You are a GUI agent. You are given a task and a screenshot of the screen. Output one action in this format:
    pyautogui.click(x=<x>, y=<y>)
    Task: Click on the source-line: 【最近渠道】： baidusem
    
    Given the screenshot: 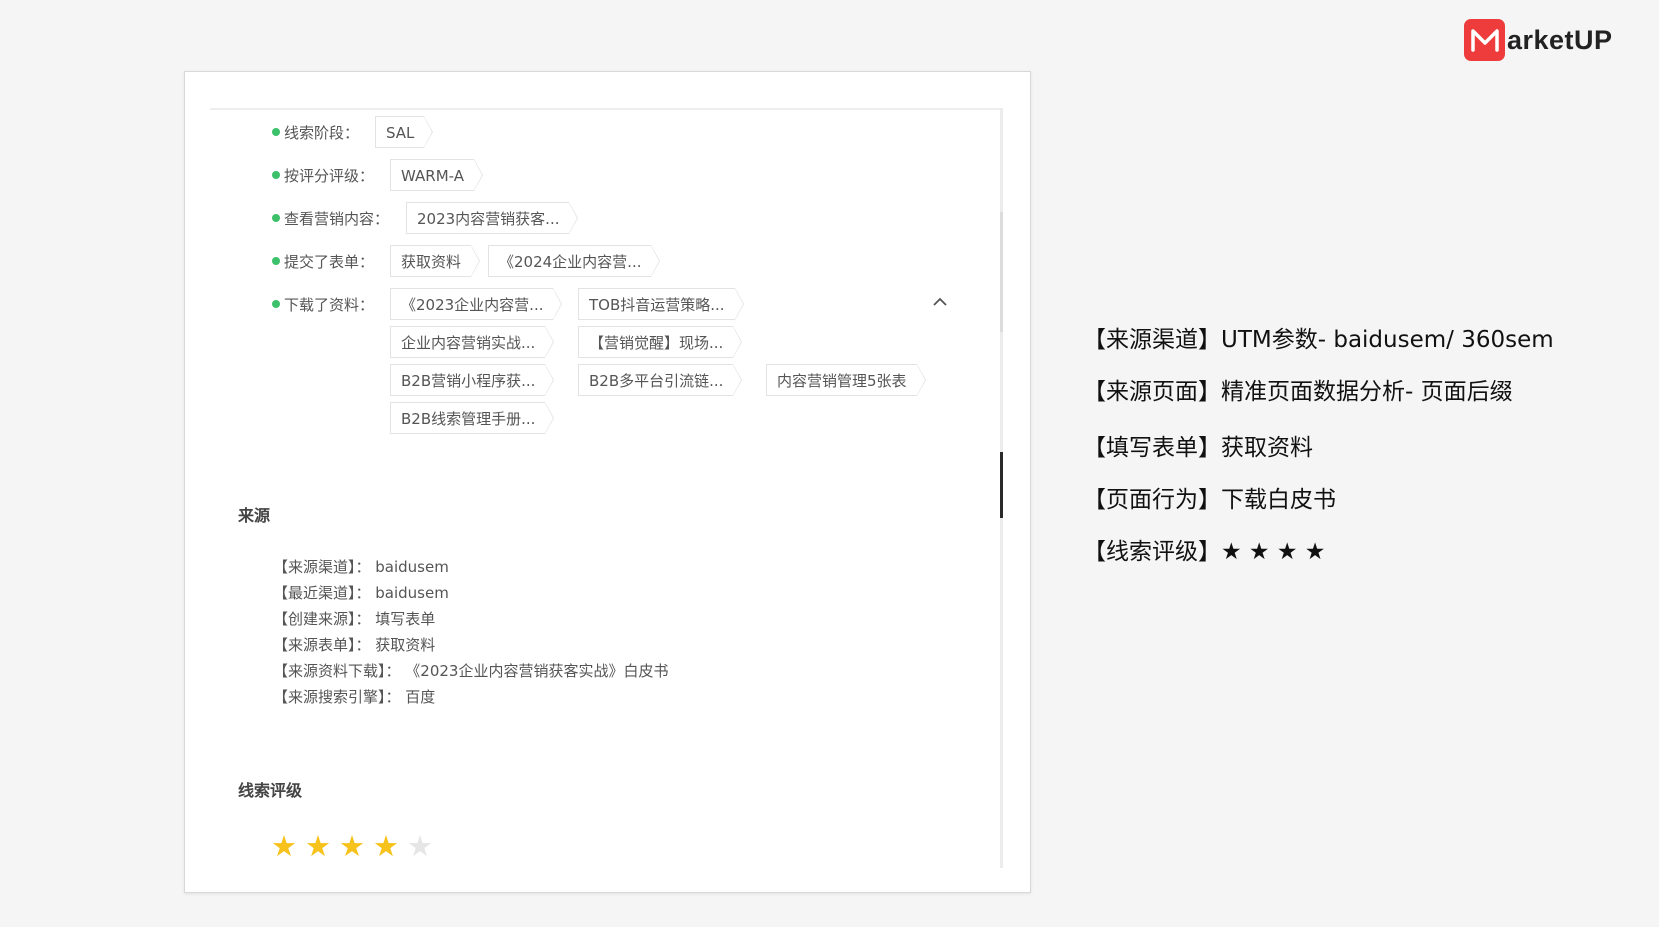 What is the action you would take?
    pyautogui.click(x=361, y=593)
    